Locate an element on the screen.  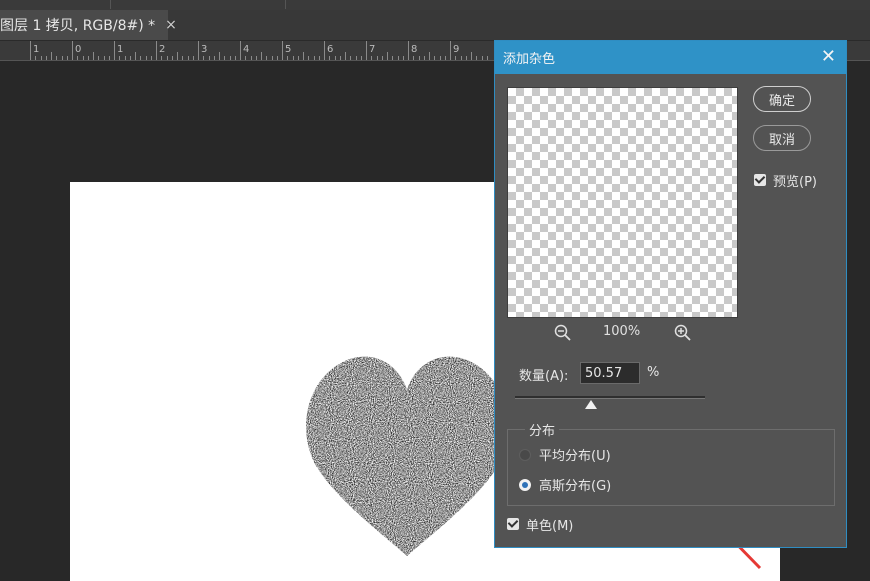
ruler-label: 4 is located at coordinates (246, 49).